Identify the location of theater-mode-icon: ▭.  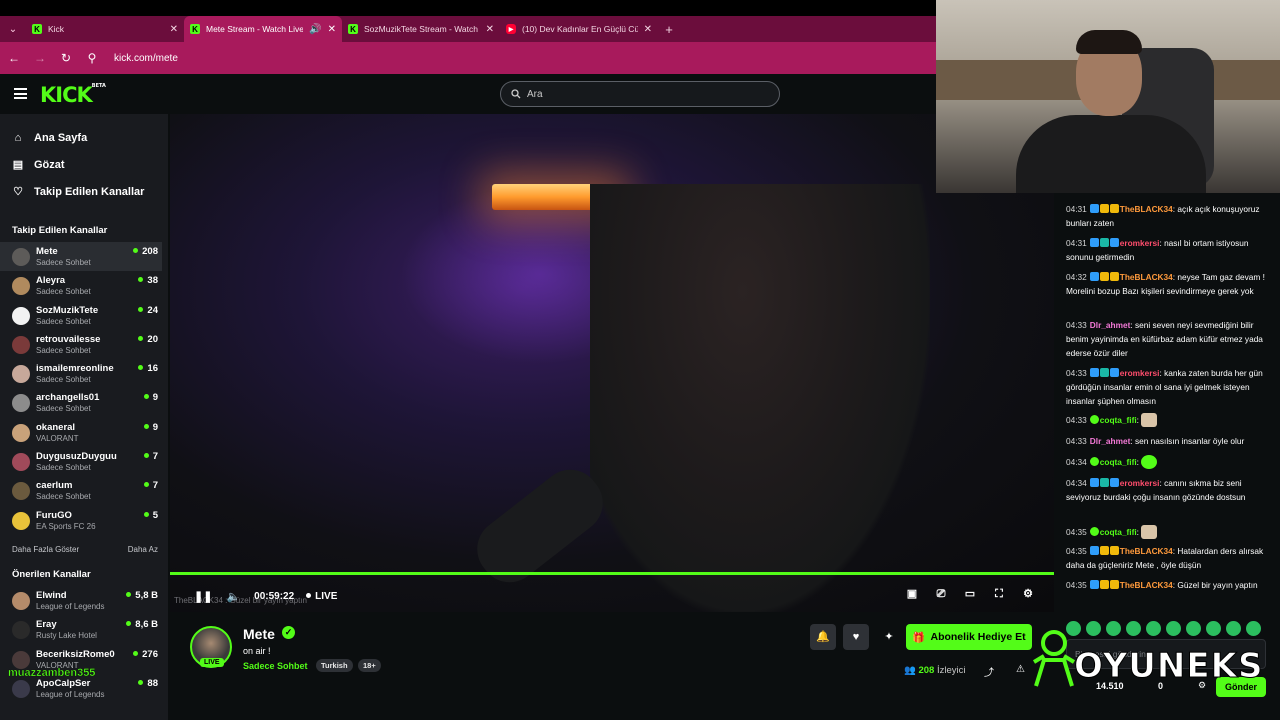
(970, 594).